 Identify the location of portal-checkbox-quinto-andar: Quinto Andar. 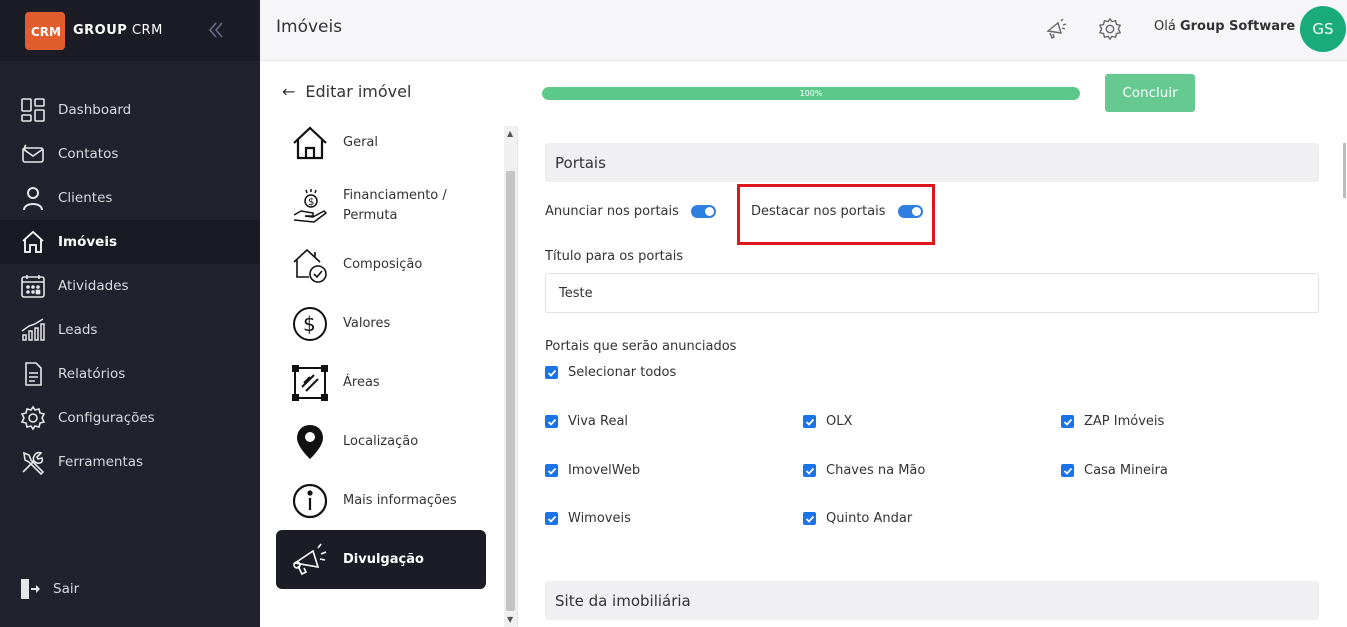
(857, 518).